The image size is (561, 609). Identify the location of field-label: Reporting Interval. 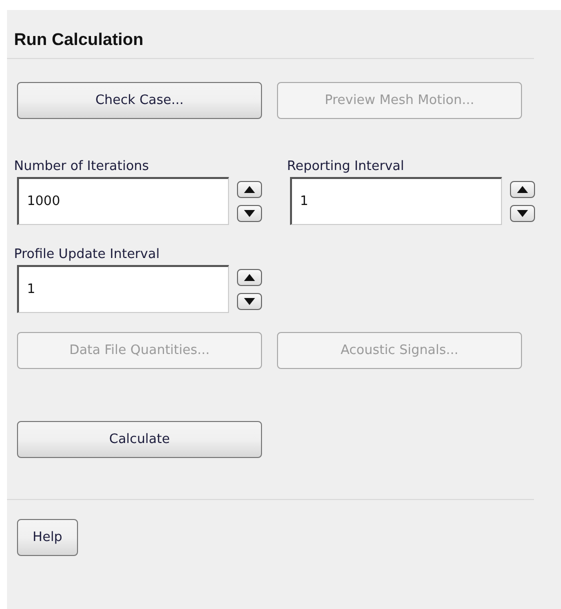
(346, 167).